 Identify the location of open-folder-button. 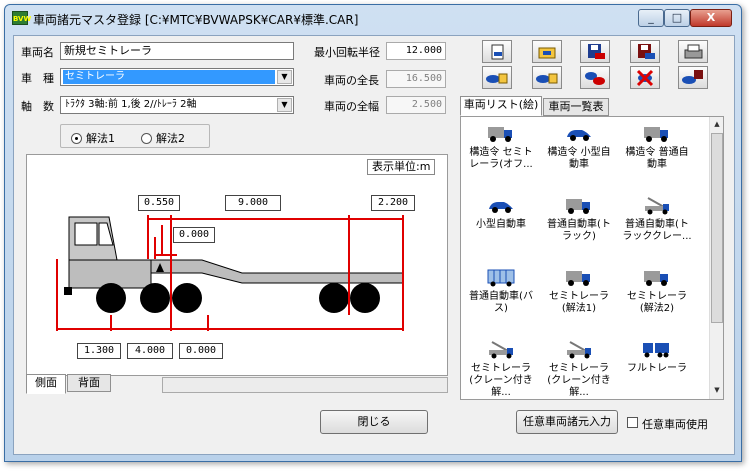
(547, 51).